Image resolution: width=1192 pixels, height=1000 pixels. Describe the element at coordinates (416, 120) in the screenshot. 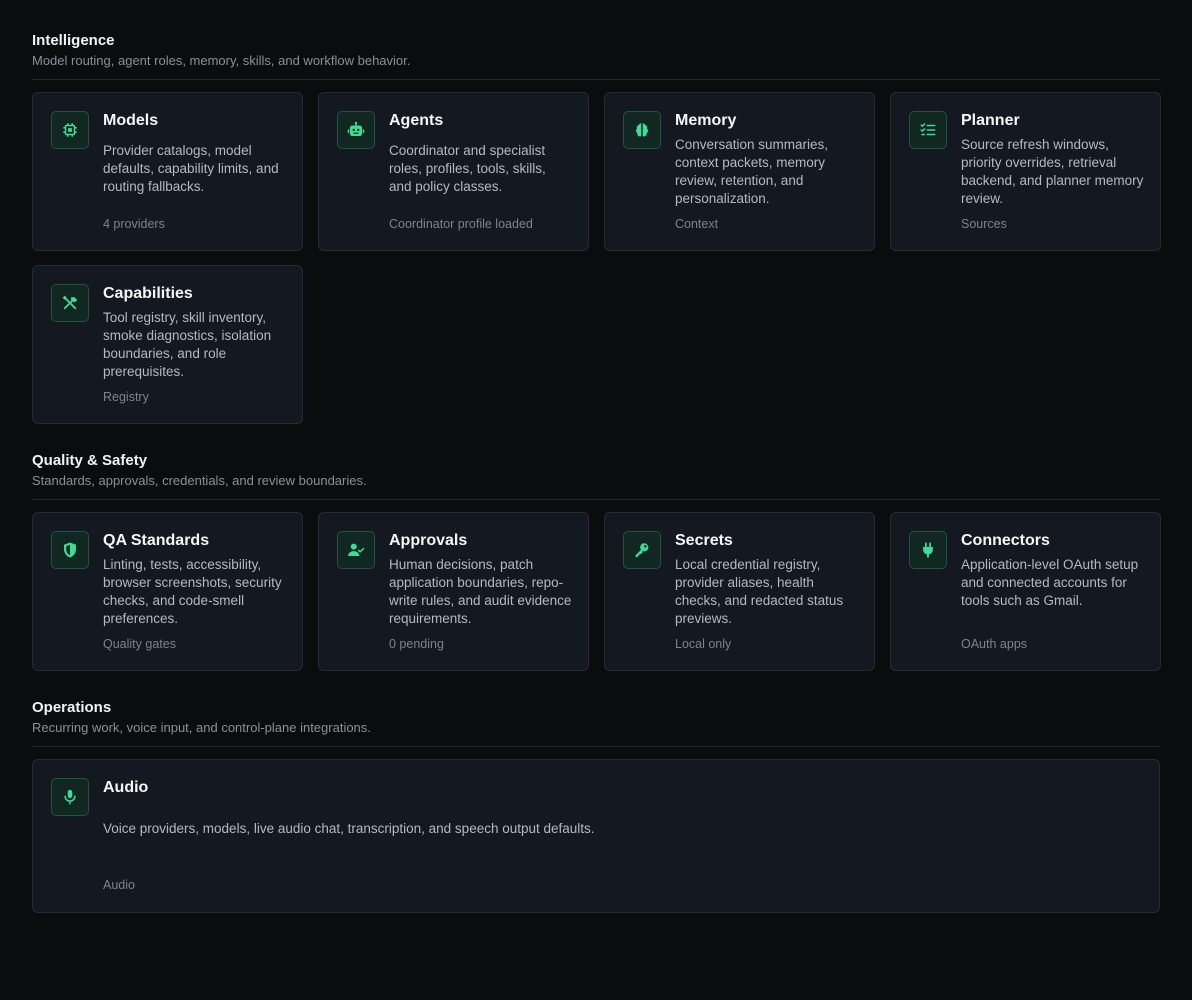

I see `card-title: Agents` at that location.